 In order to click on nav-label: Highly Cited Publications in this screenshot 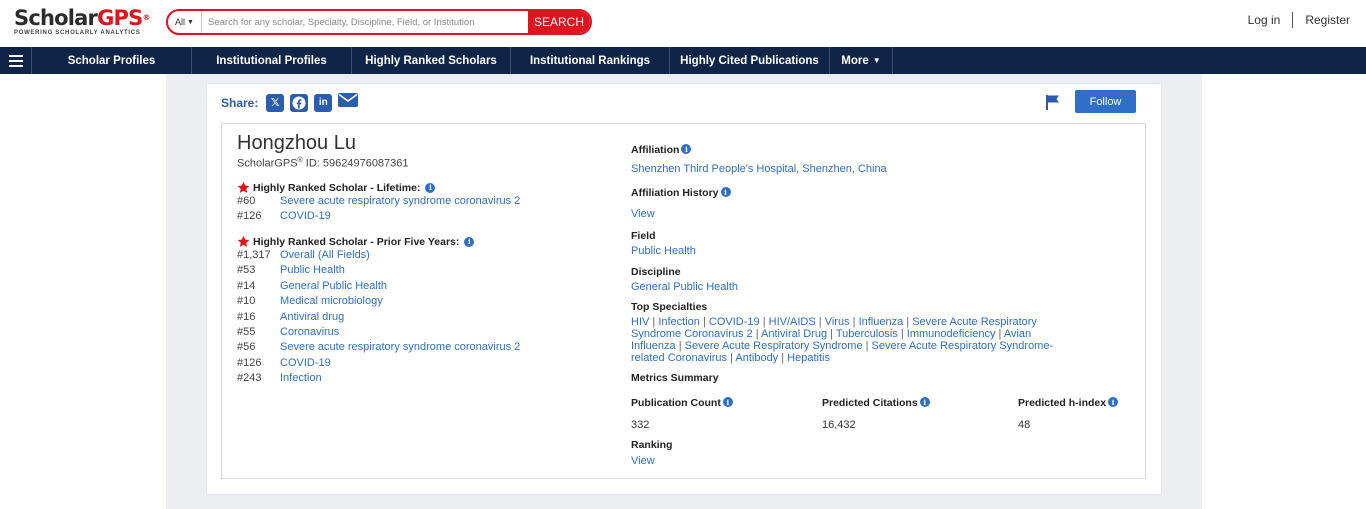, I will do `click(749, 60)`.